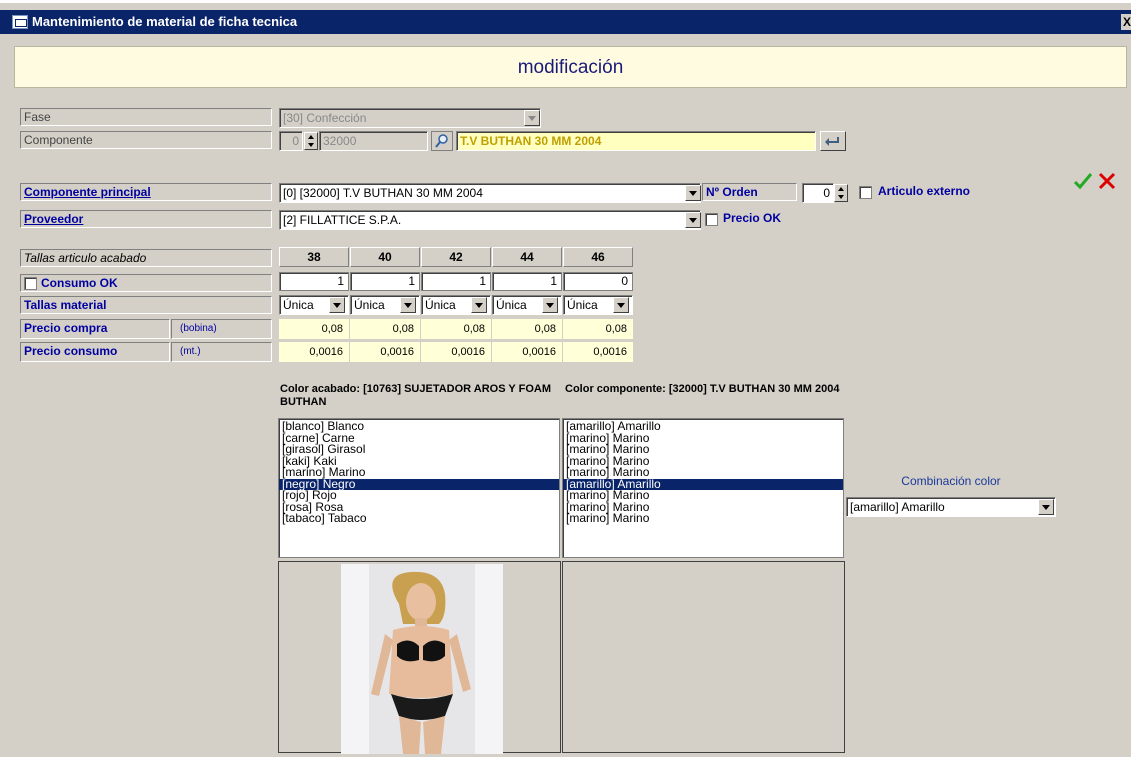 The image size is (1131, 757). I want to click on fase-select: [30] Confección, so click(410, 118).